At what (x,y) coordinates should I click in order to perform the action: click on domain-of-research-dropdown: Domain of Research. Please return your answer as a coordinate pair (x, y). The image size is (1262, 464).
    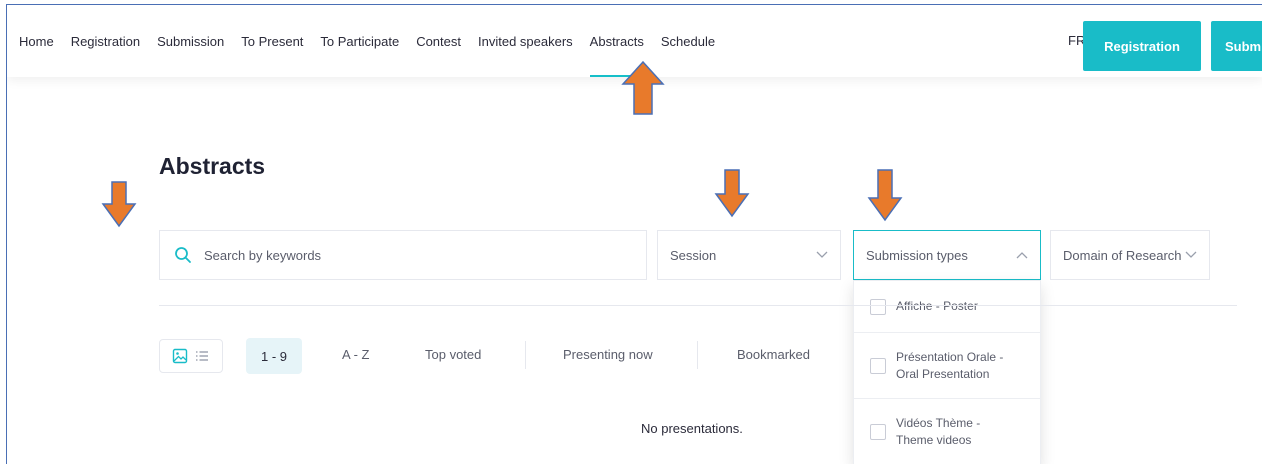
    Looking at the image, I should click on (1130, 255).